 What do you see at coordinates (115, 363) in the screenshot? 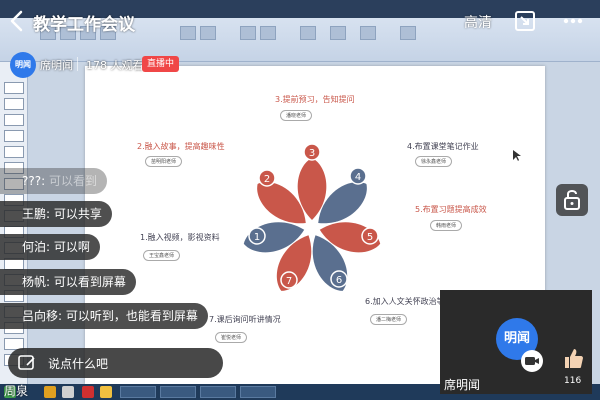
I see `chat-input` at bounding box center [115, 363].